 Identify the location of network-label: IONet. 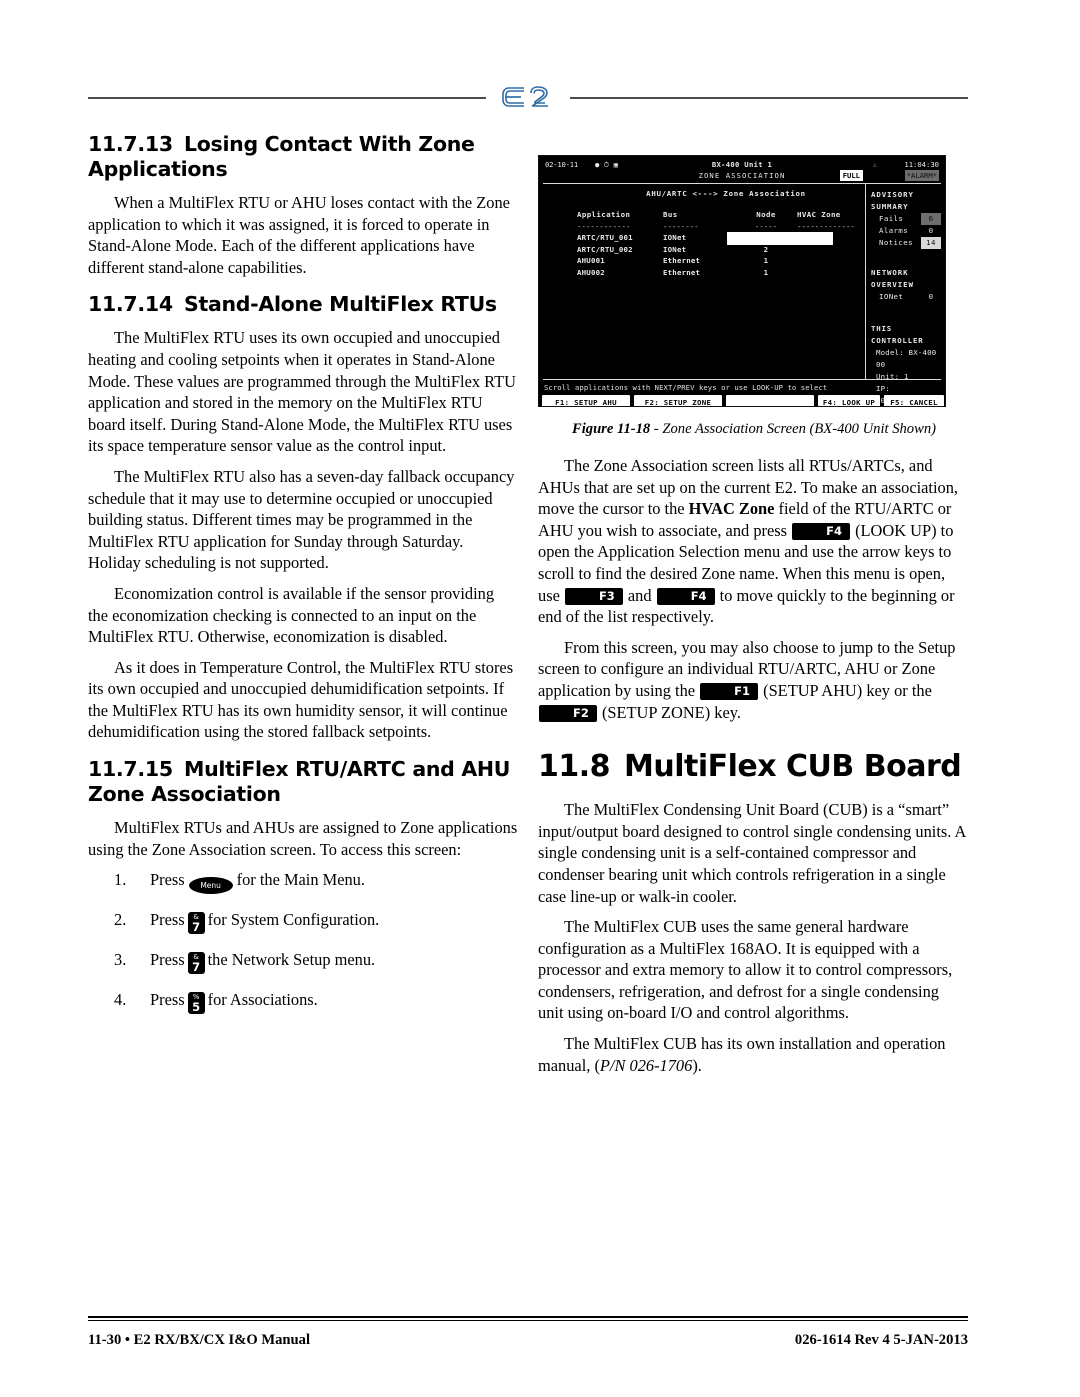
(891, 296).